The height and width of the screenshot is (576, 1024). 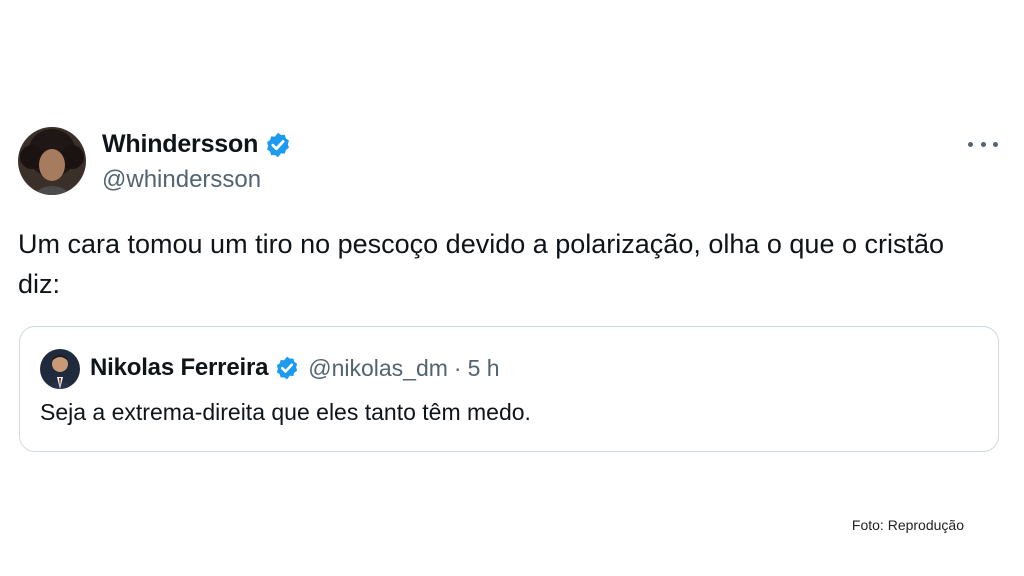 I want to click on author-name-row: Whindersson, so click(x=197, y=144).